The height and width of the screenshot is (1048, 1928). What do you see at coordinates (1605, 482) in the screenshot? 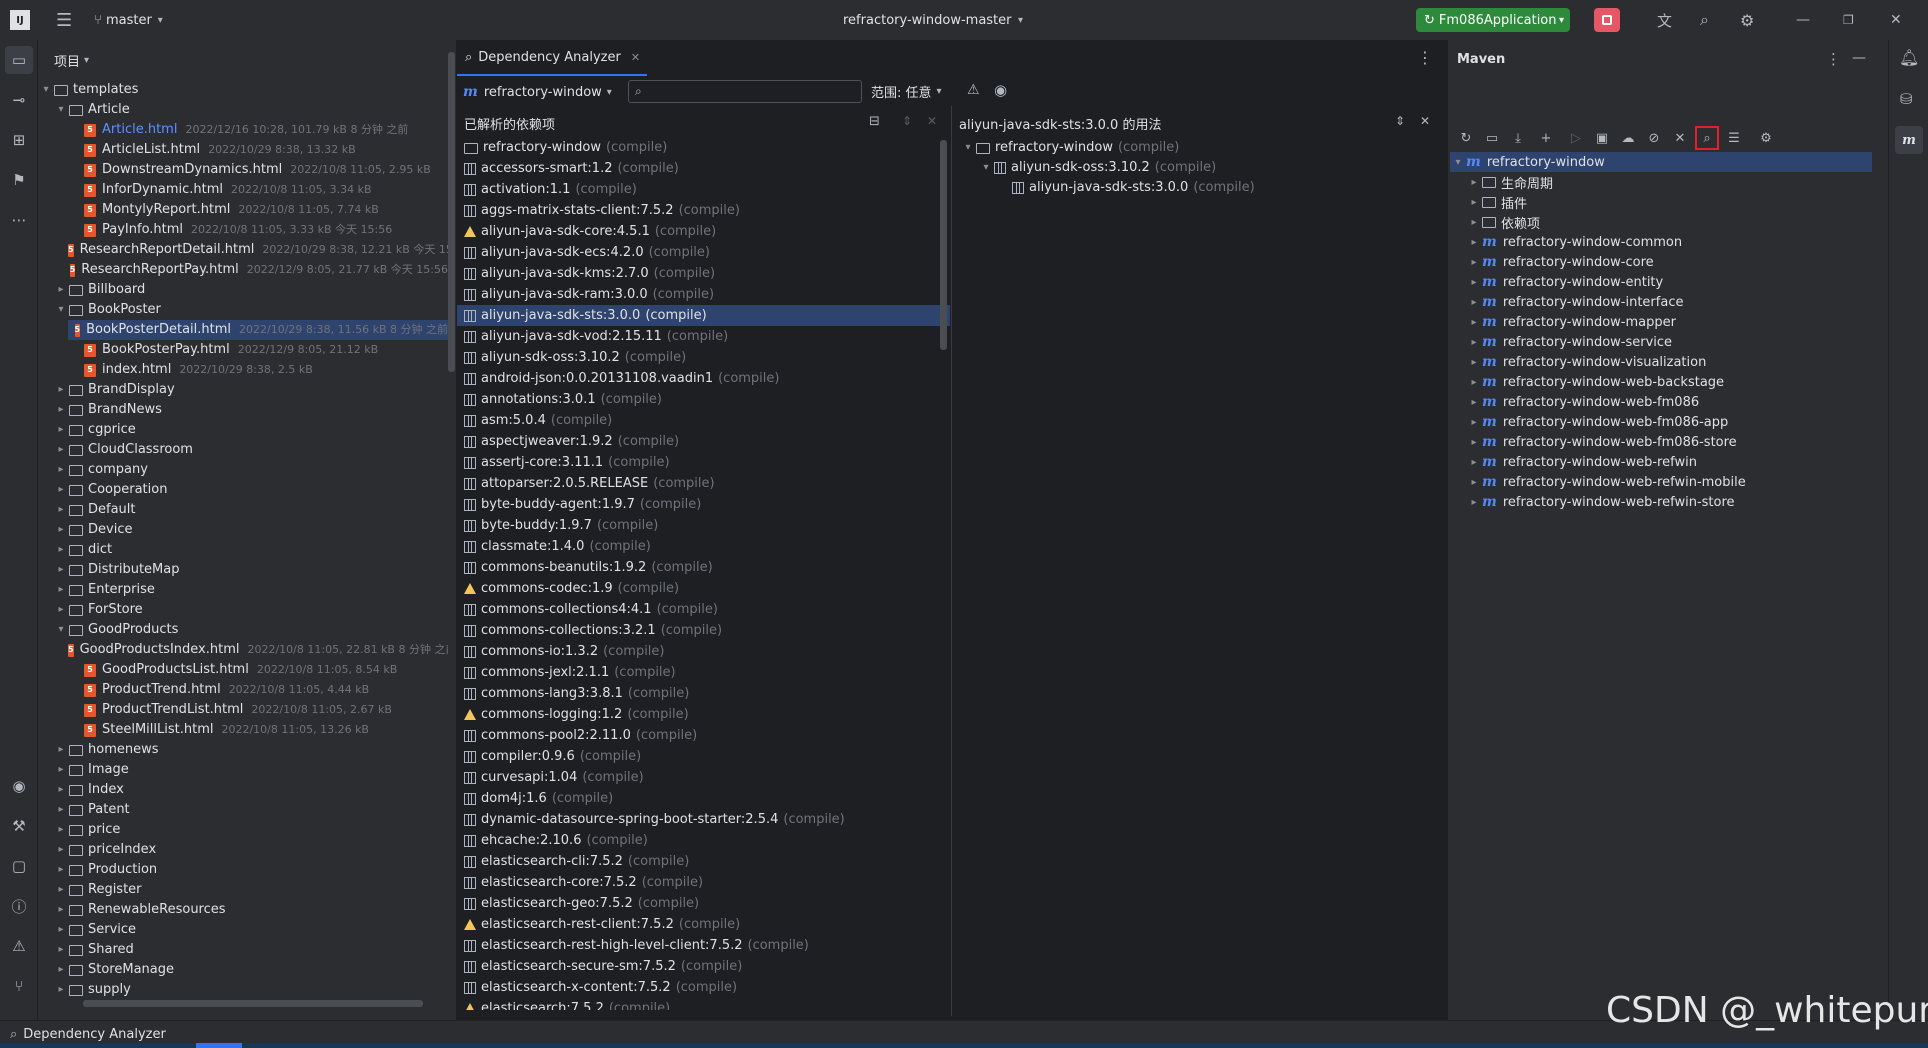
I see `maven-tree-item: ▸ m refractory-window-web-refwin-mobile` at bounding box center [1605, 482].